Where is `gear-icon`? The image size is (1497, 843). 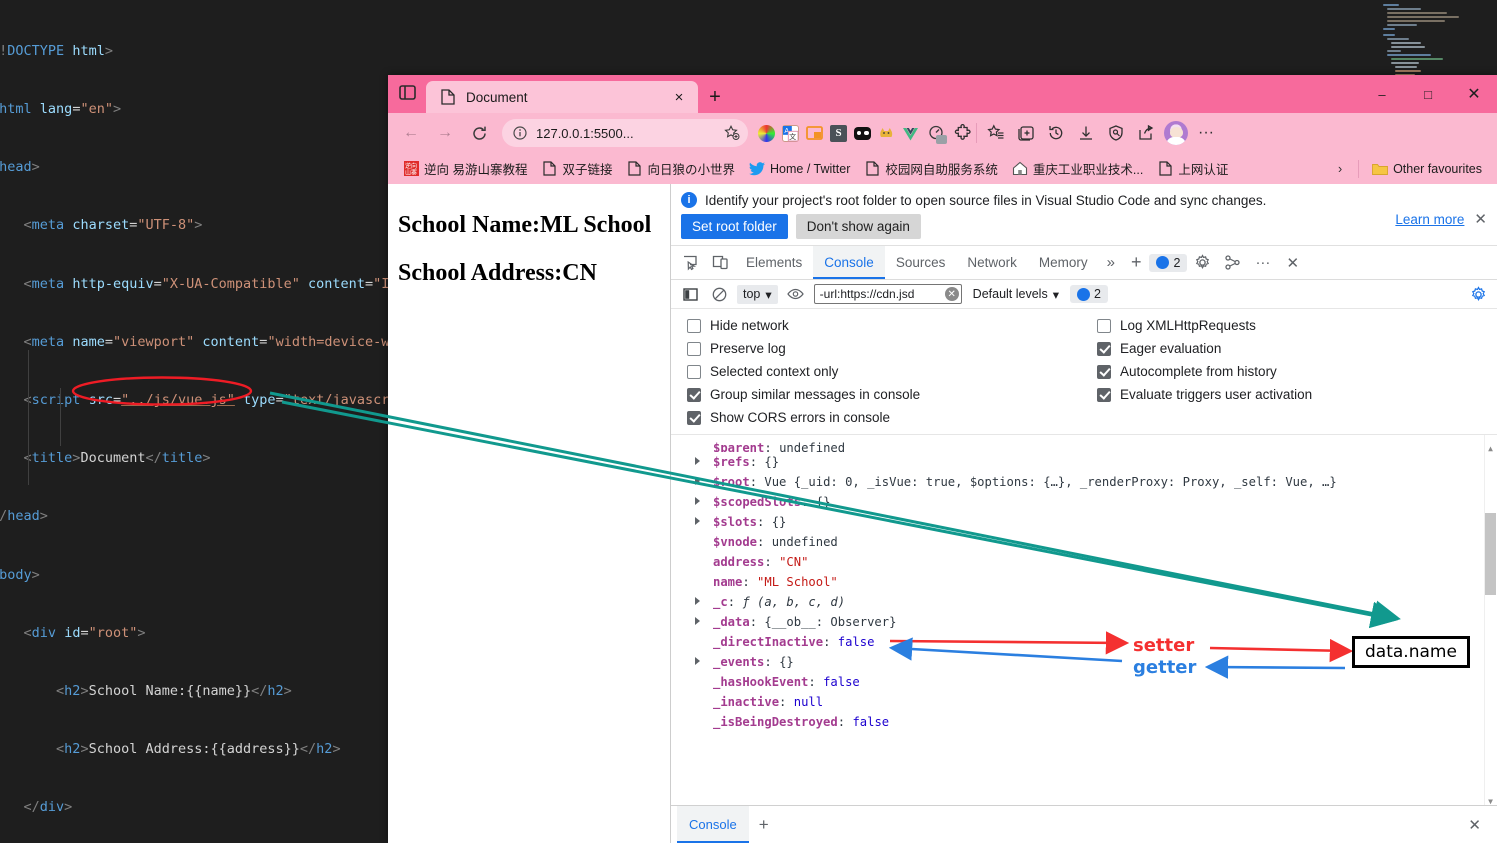 gear-icon is located at coordinates (1202, 263).